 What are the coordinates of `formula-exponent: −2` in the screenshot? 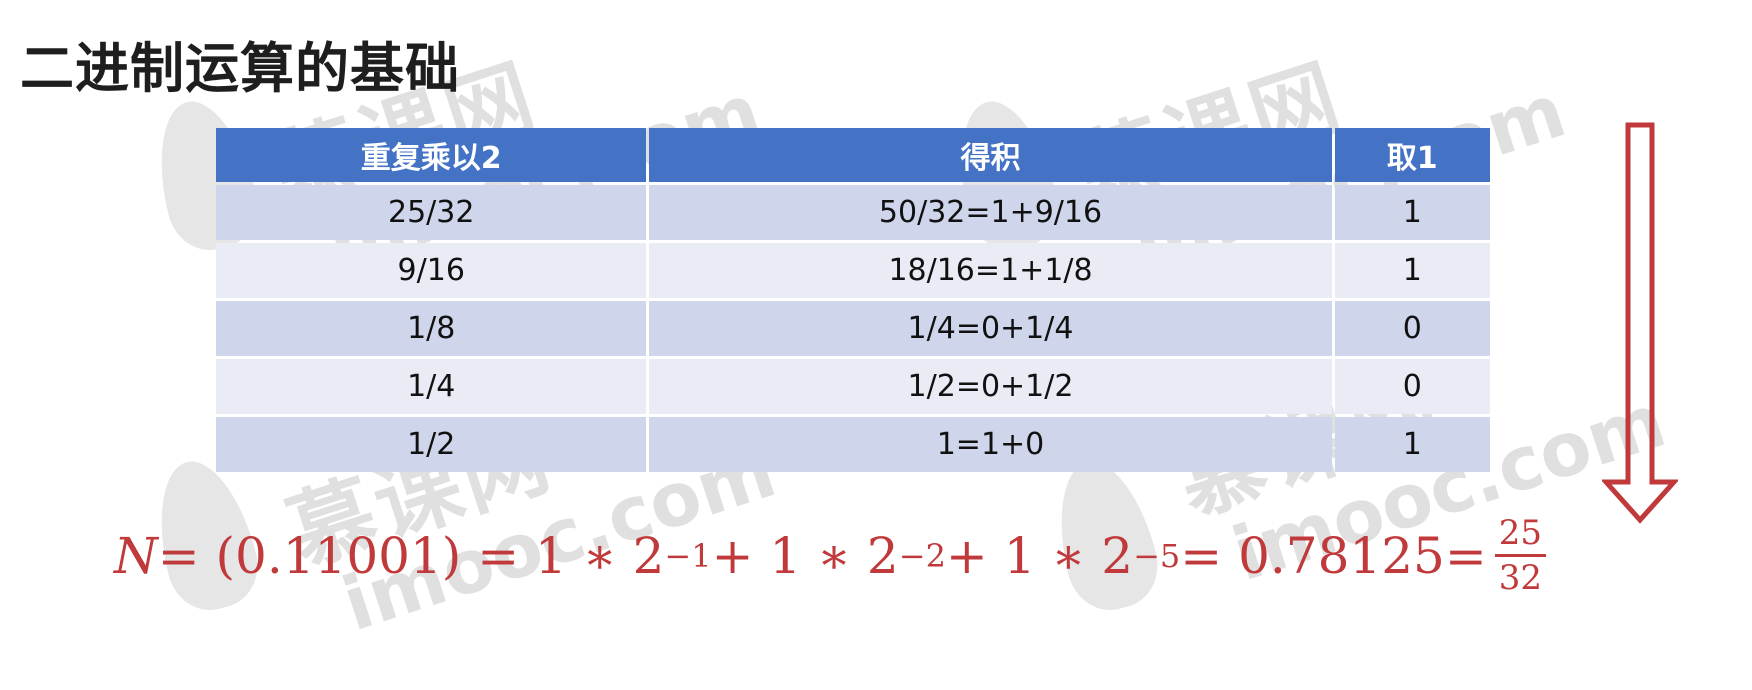 It's located at (922, 555).